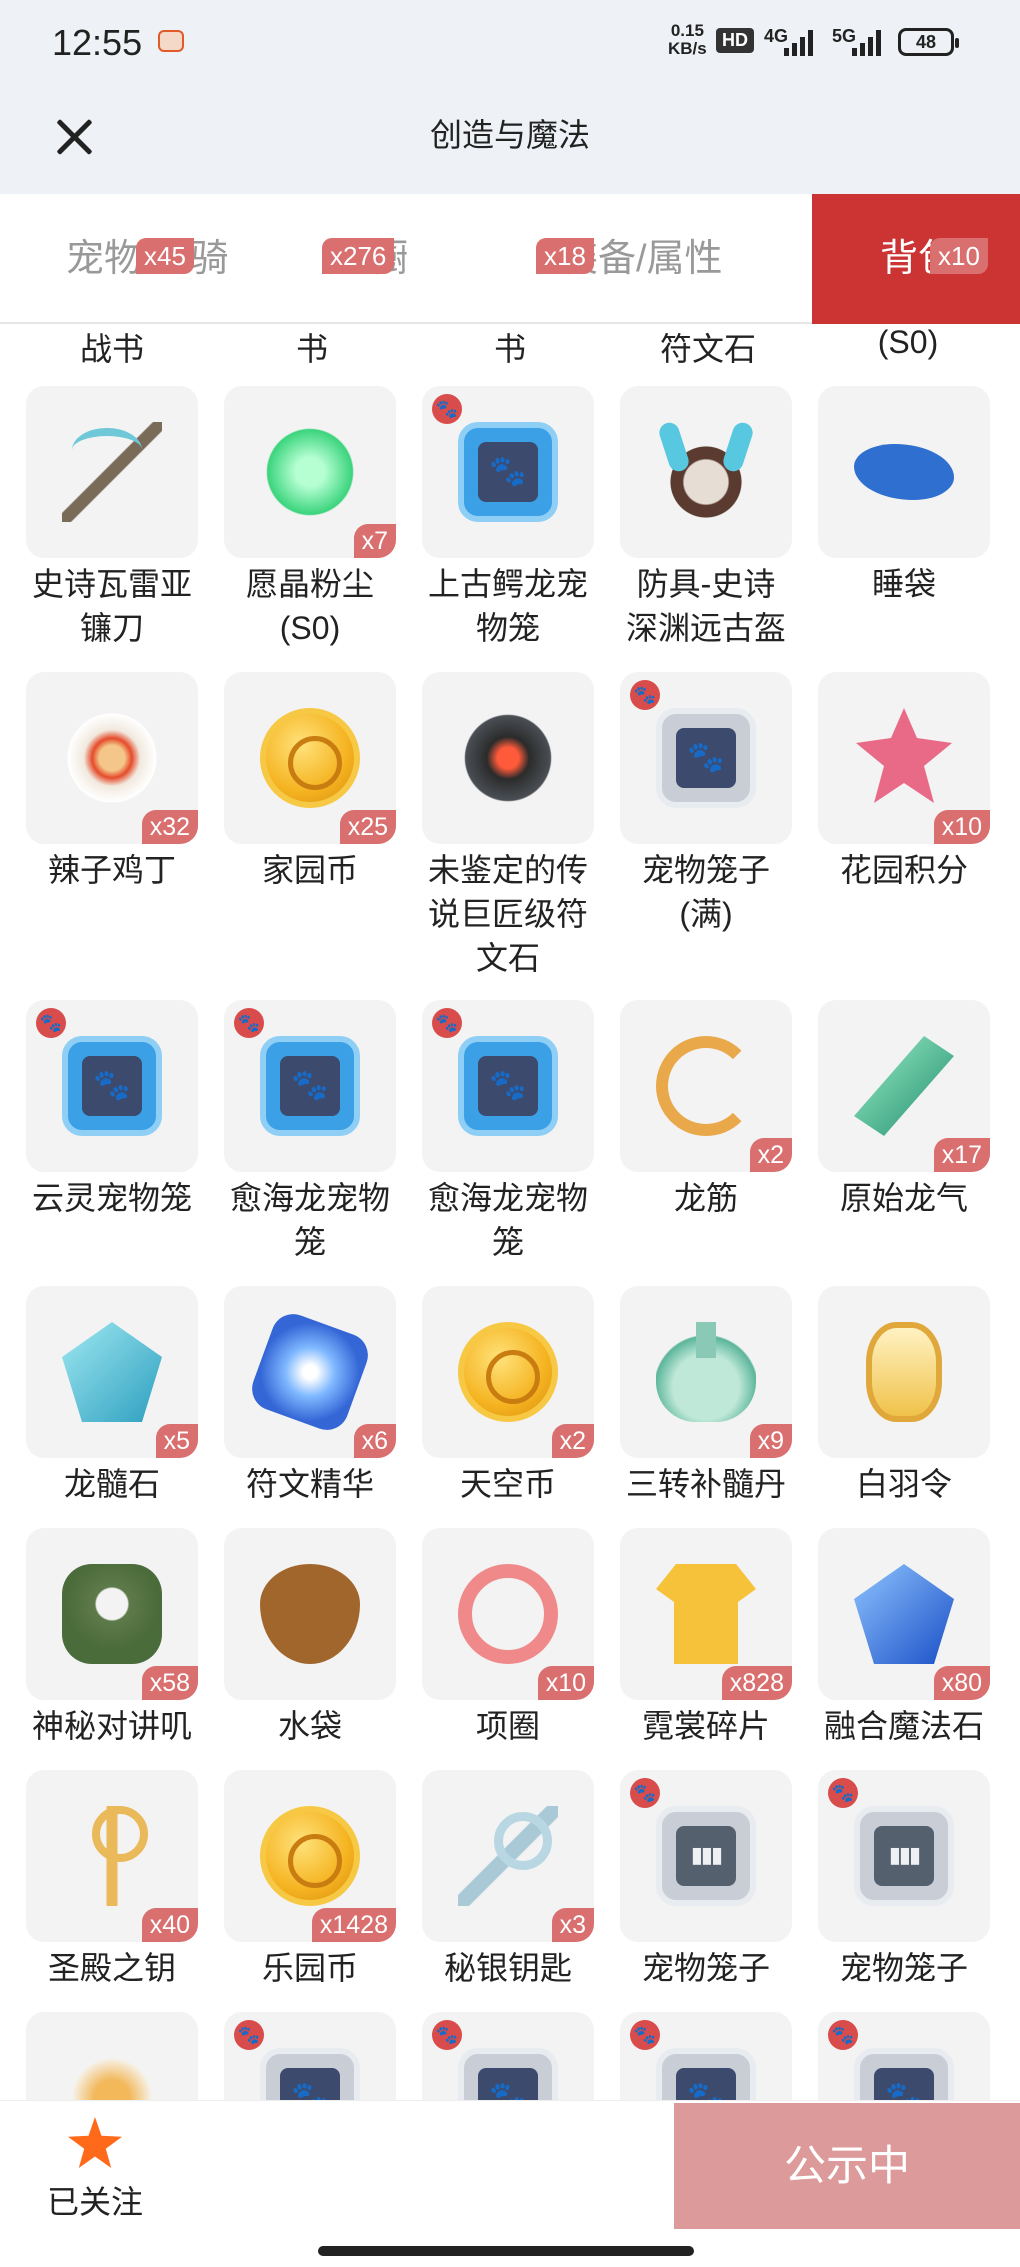 This screenshot has height=2267, width=1020. Describe the element at coordinates (169, 1683) in the screenshot. I see `item-count-badge: x58` at that location.